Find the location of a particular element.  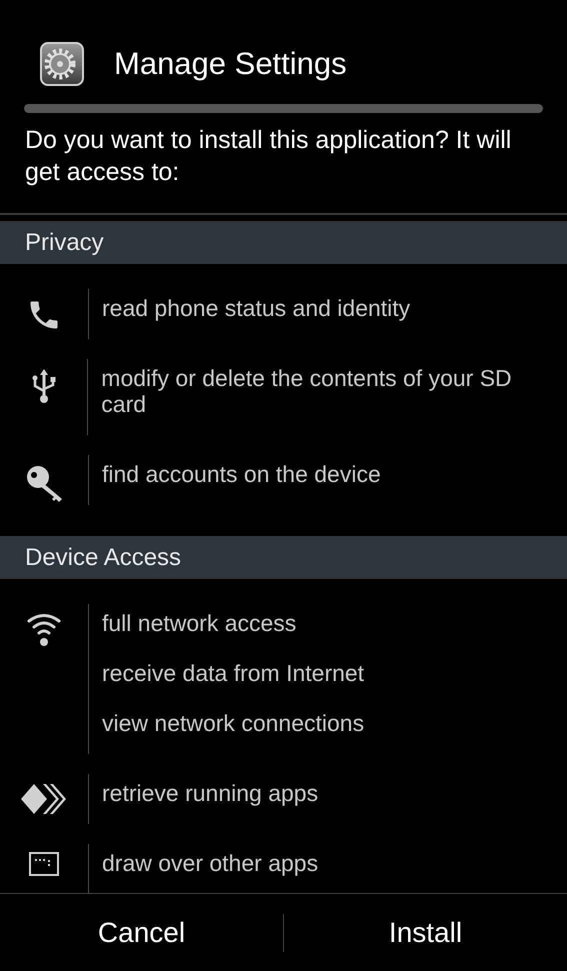

permission-text: full network access is located at coordinates (200, 623).